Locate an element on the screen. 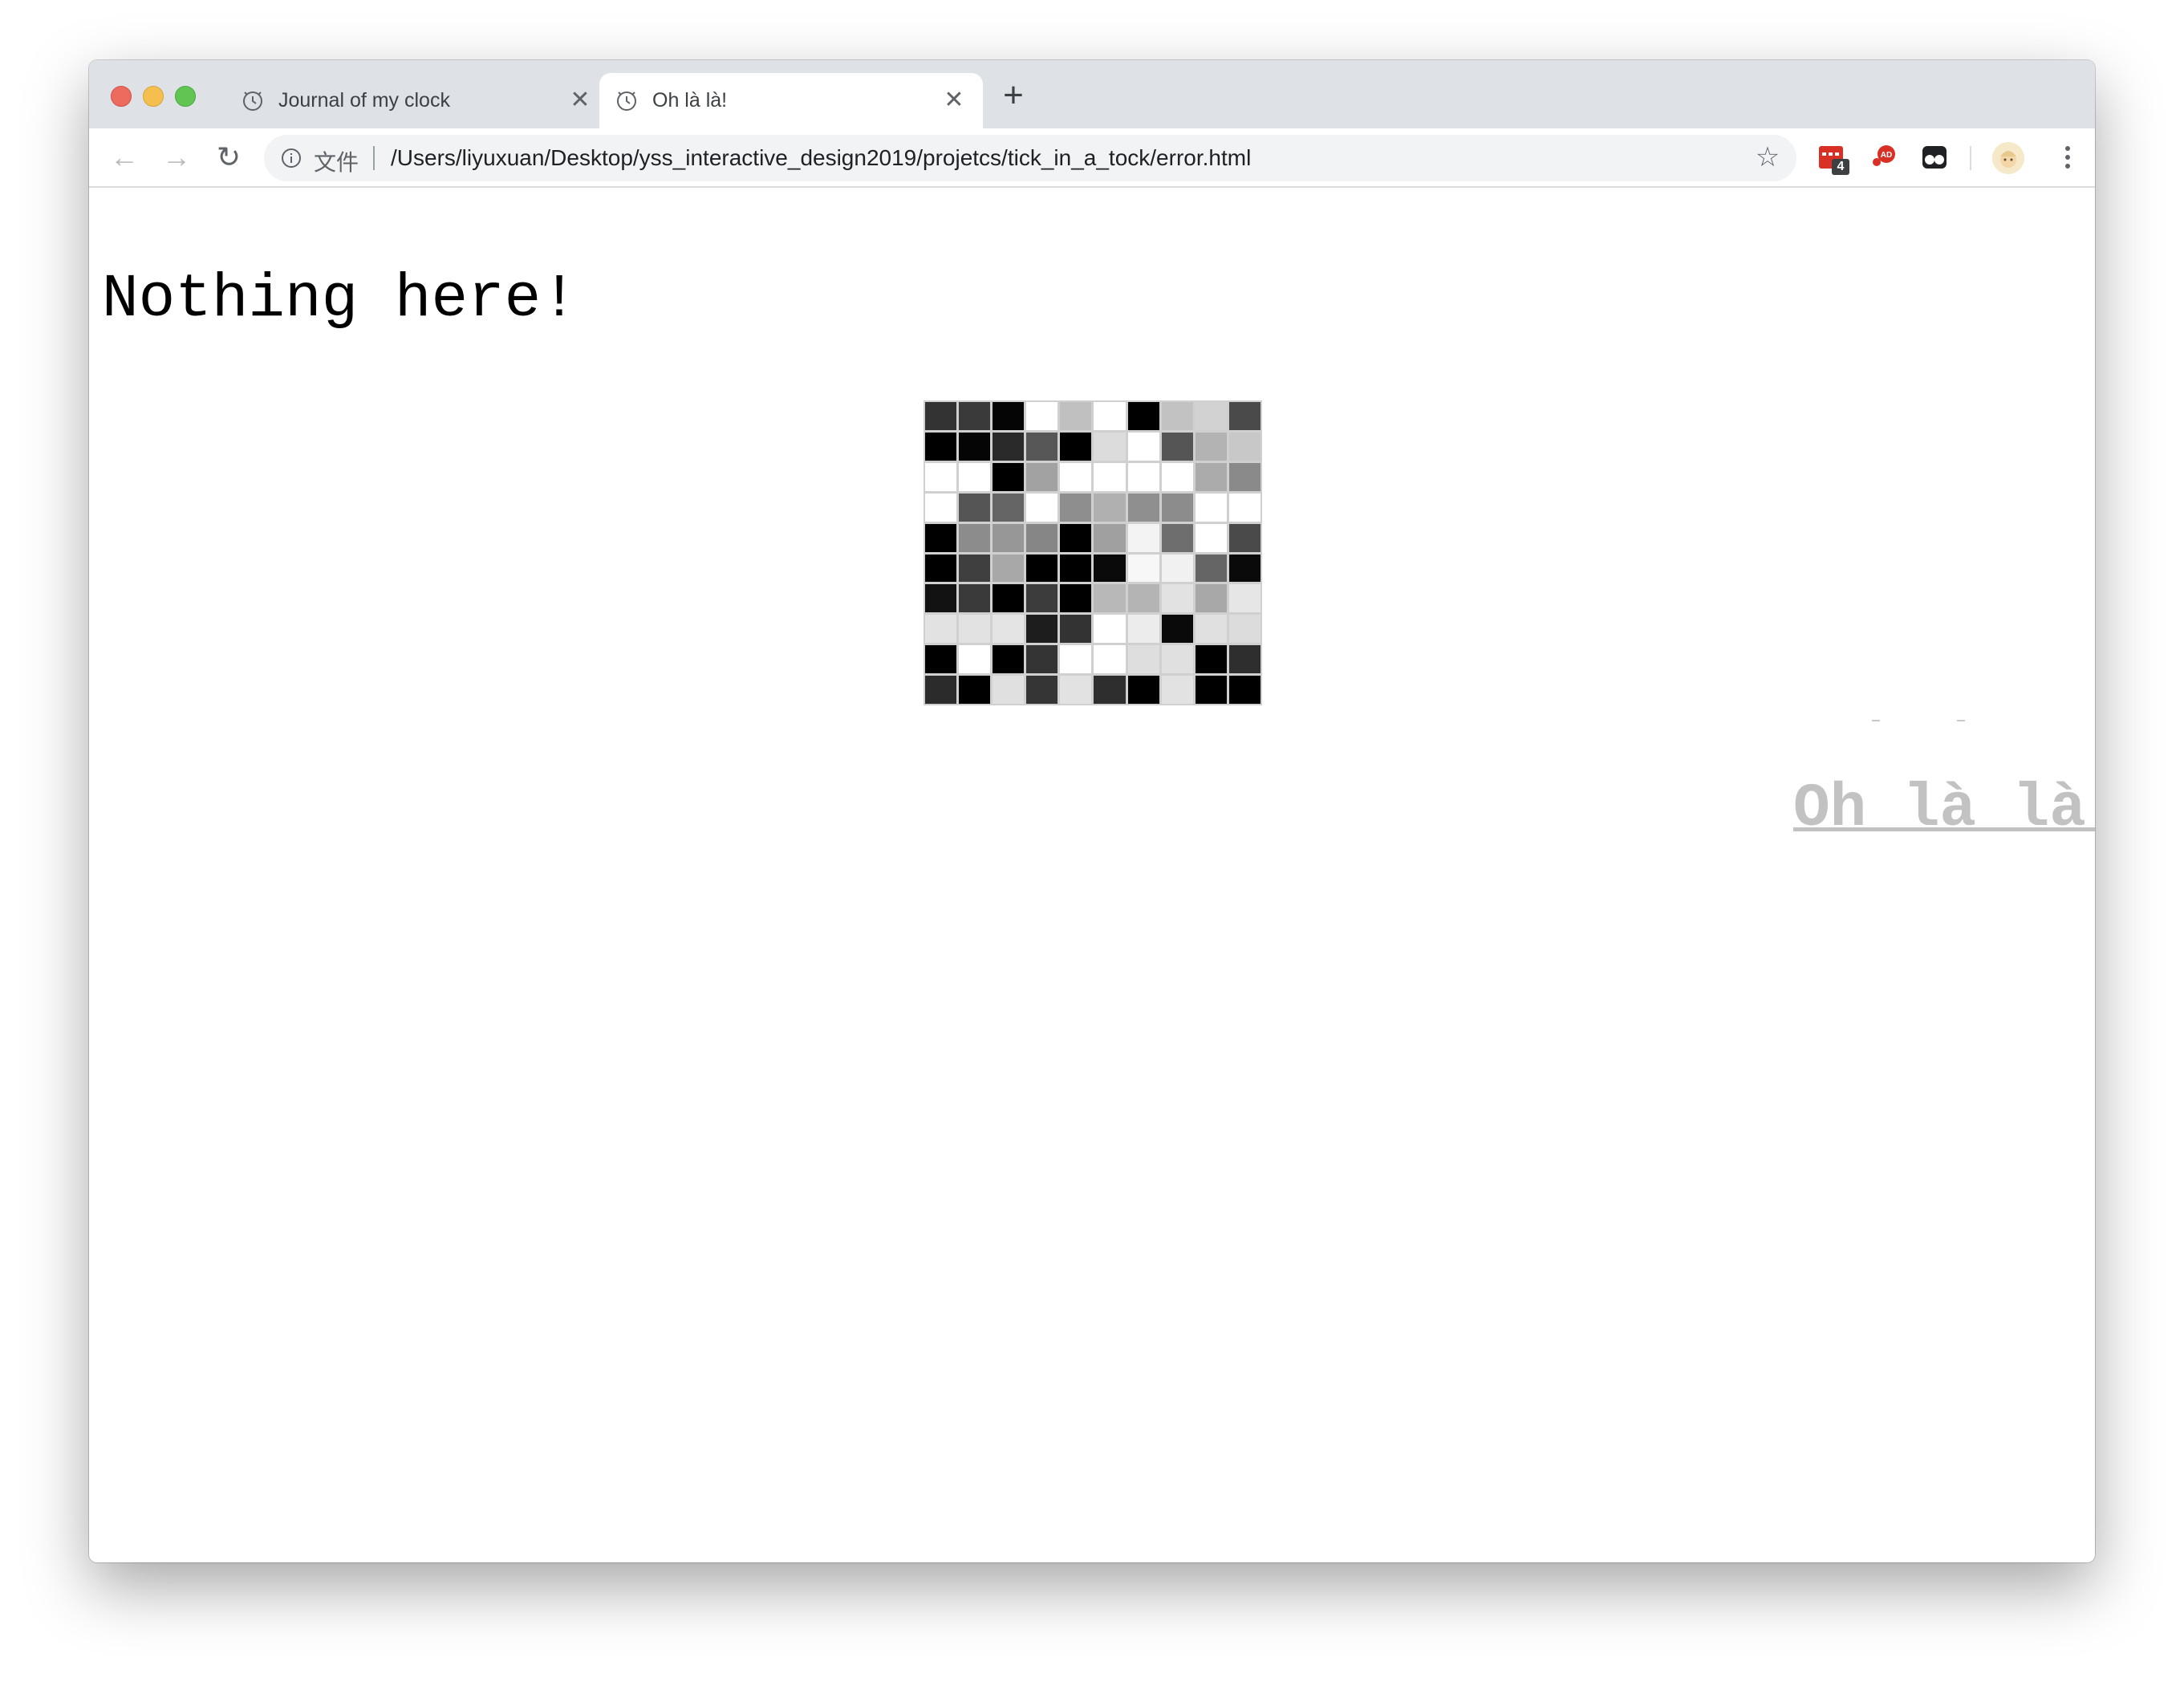  tab-strip: Journal of my clock ✕ Oh là là! ✕ + is located at coordinates (1092, 94).